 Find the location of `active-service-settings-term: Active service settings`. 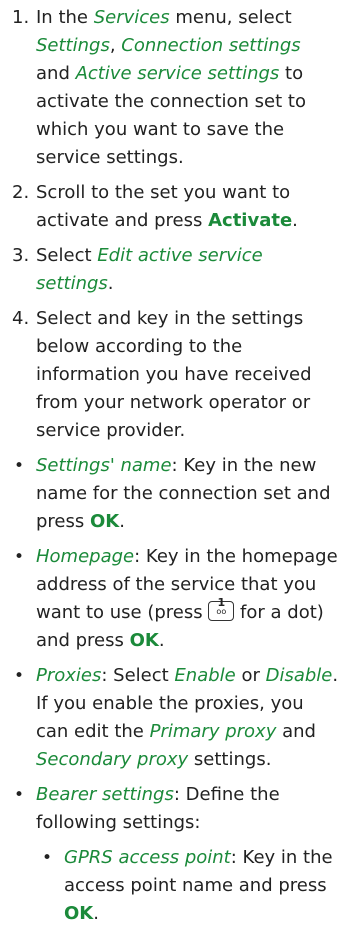

active-service-settings-term: Active service settings is located at coordinates (177, 73).